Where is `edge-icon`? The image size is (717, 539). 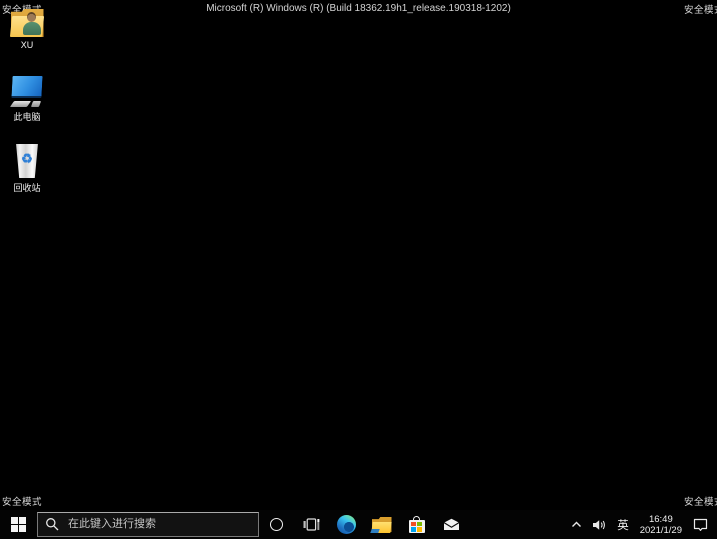 edge-icon is located at coordinates (346, 524).